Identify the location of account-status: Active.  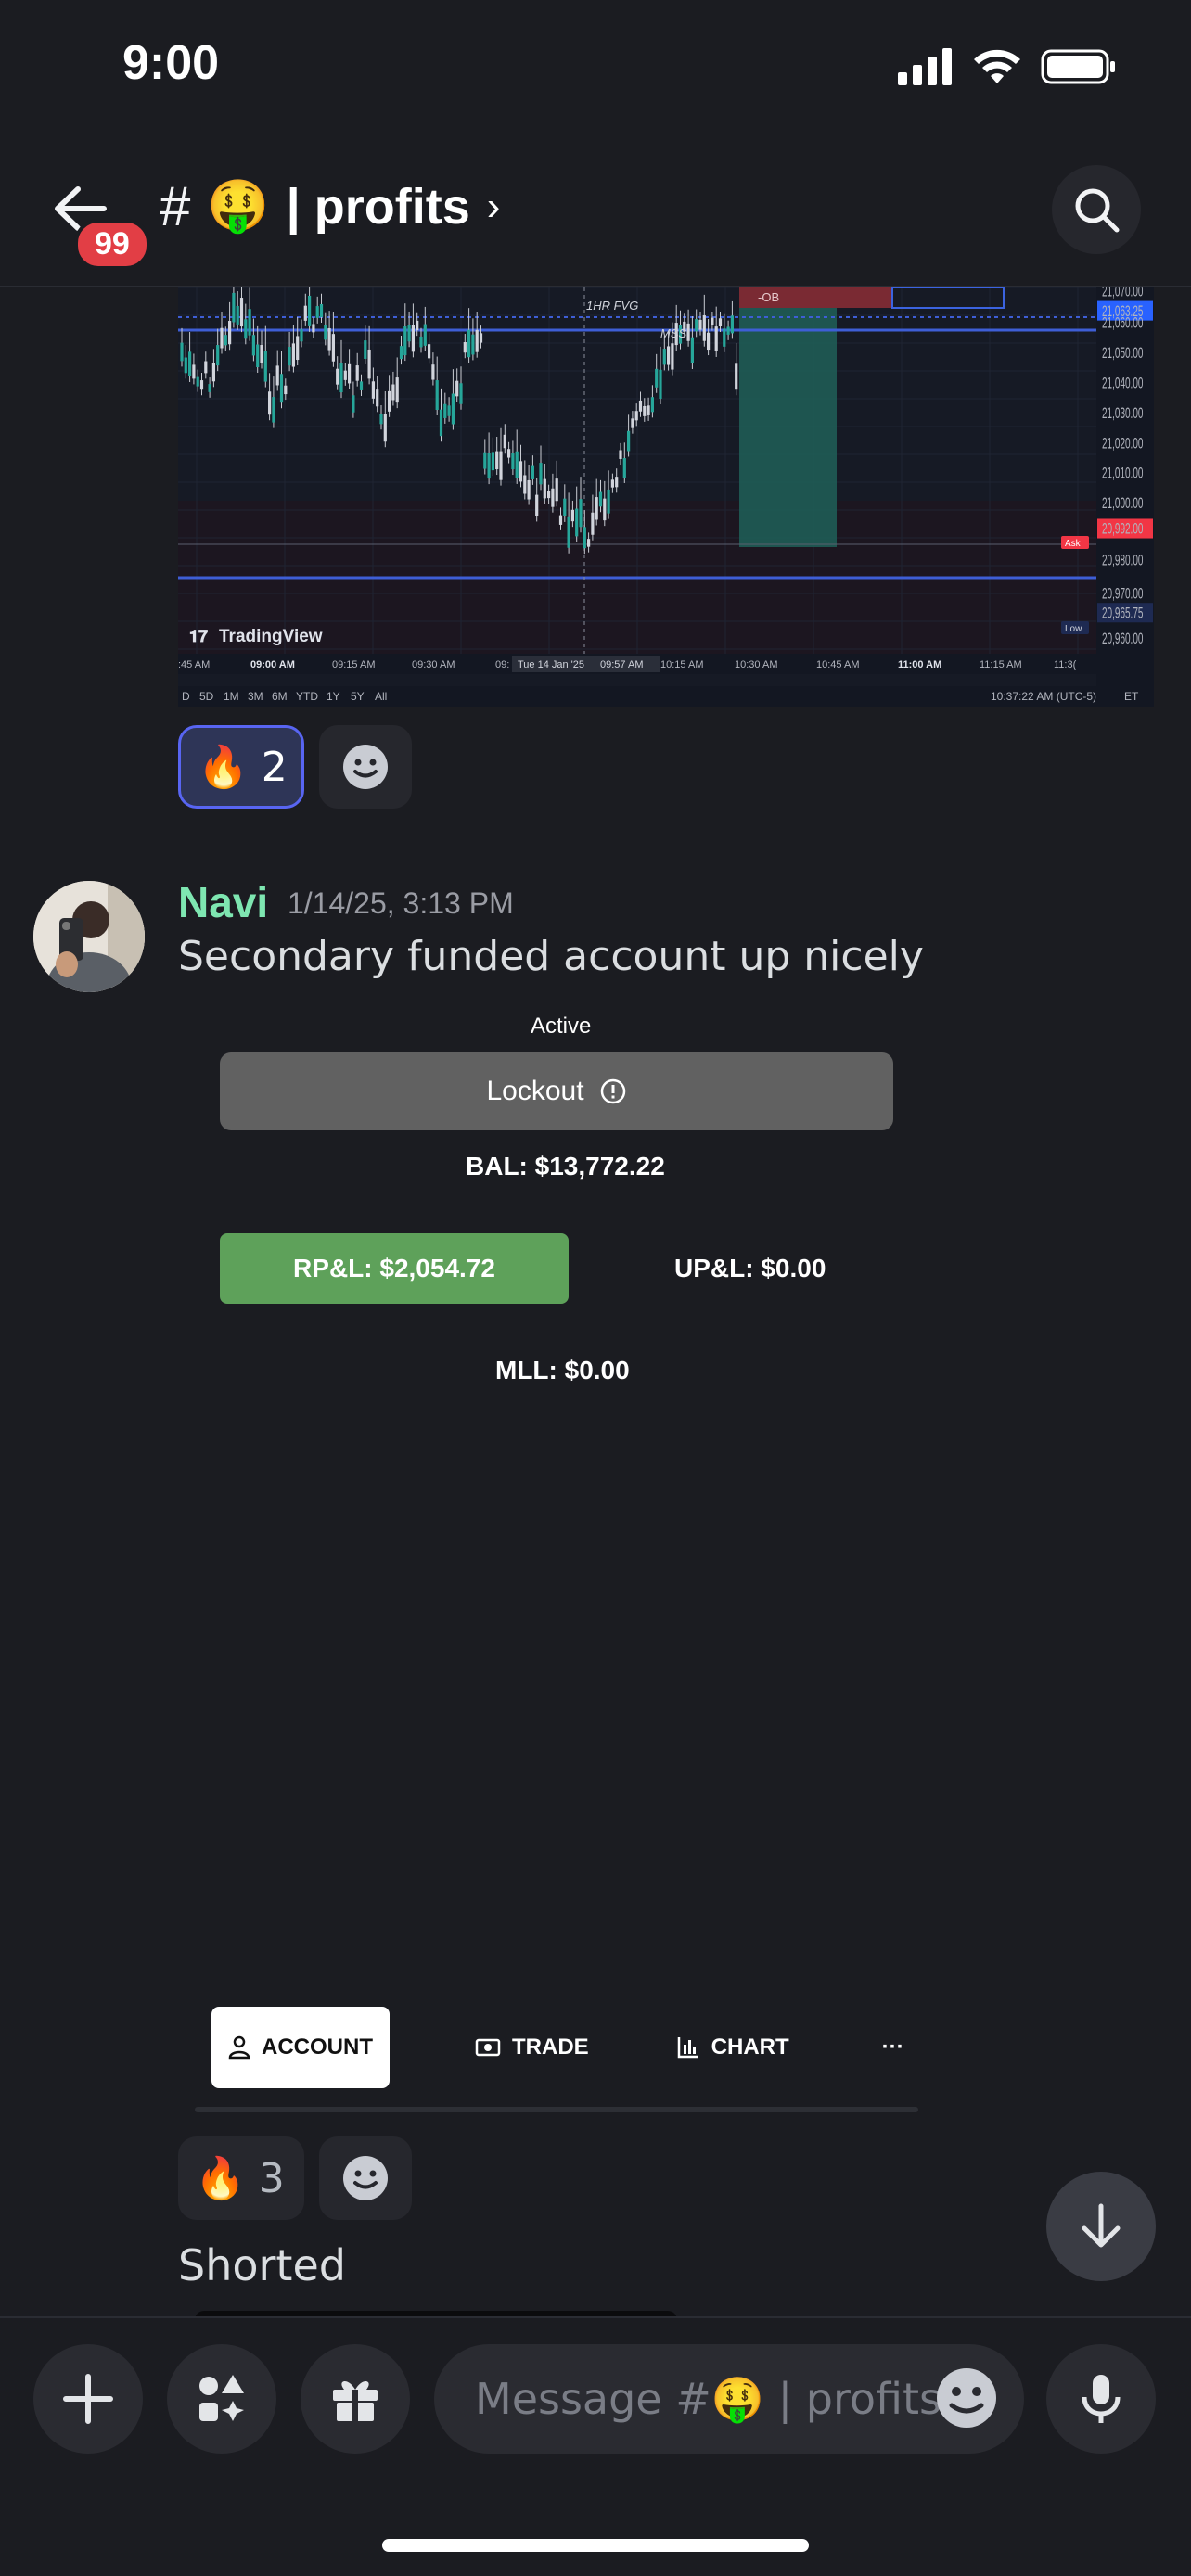
(561, 1026).